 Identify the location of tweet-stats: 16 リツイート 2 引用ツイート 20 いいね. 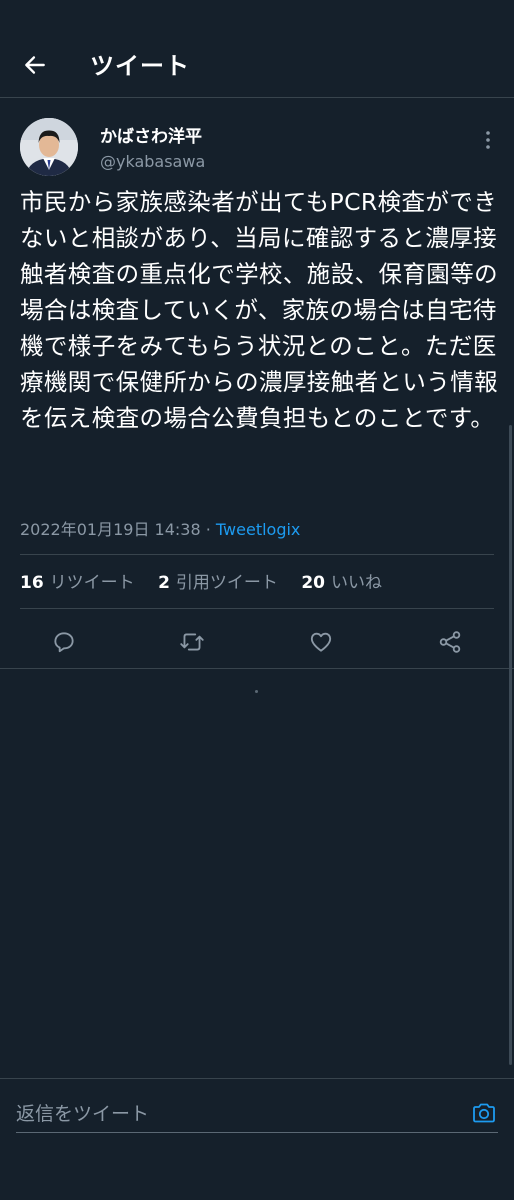
(210, 580).